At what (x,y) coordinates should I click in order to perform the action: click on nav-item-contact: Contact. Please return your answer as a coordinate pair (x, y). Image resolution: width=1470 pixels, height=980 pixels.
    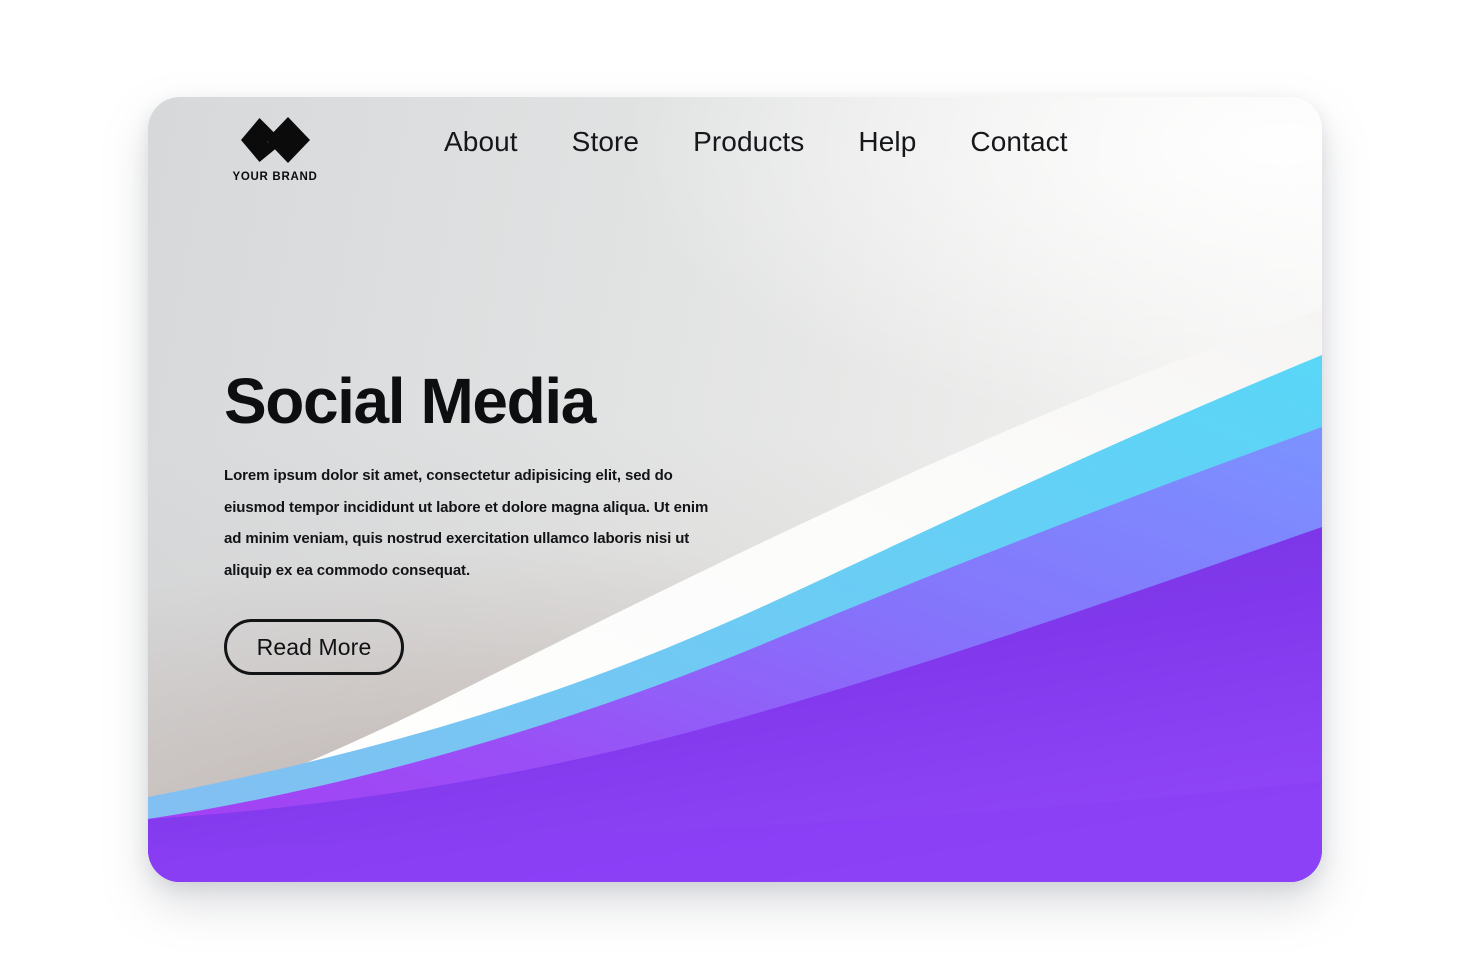
    Looking at the image, I should click on (1018, 142).